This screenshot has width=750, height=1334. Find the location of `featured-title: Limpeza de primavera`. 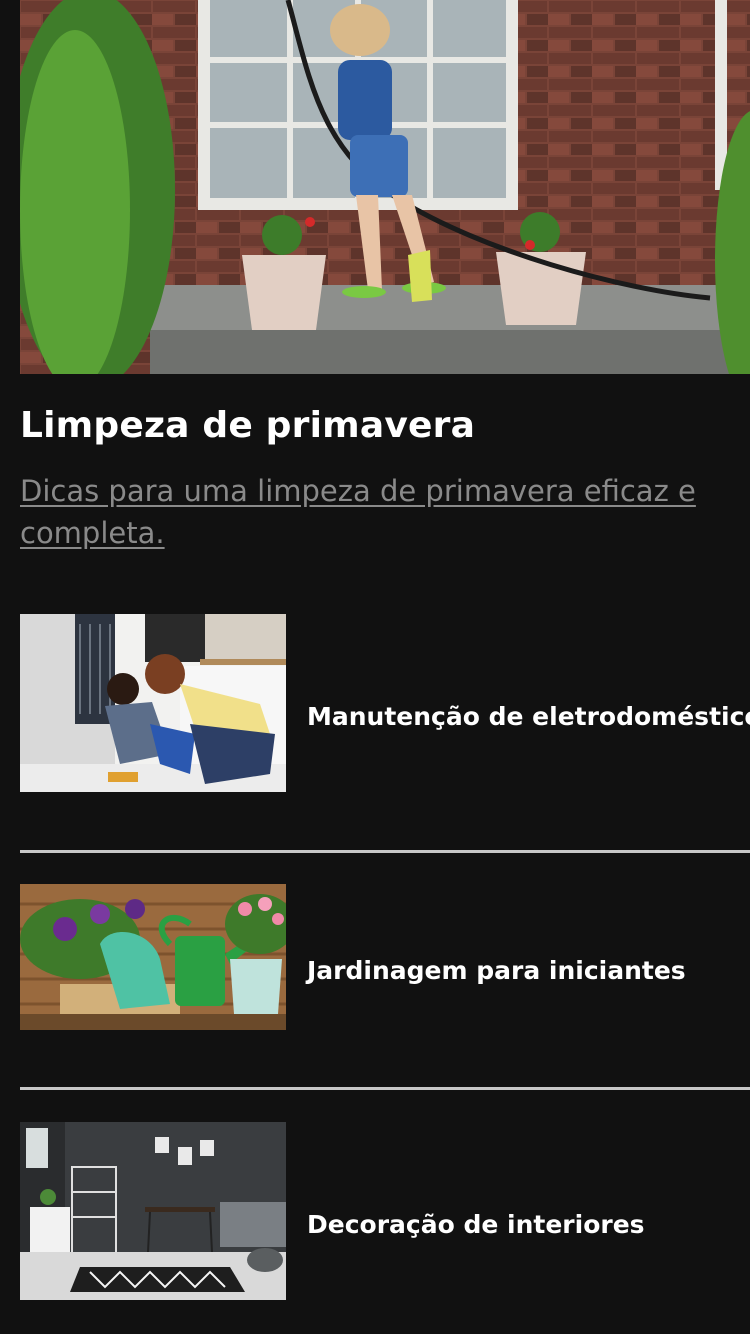

featured-title: Limpeza de primavera is located at coordinates (247, 425).